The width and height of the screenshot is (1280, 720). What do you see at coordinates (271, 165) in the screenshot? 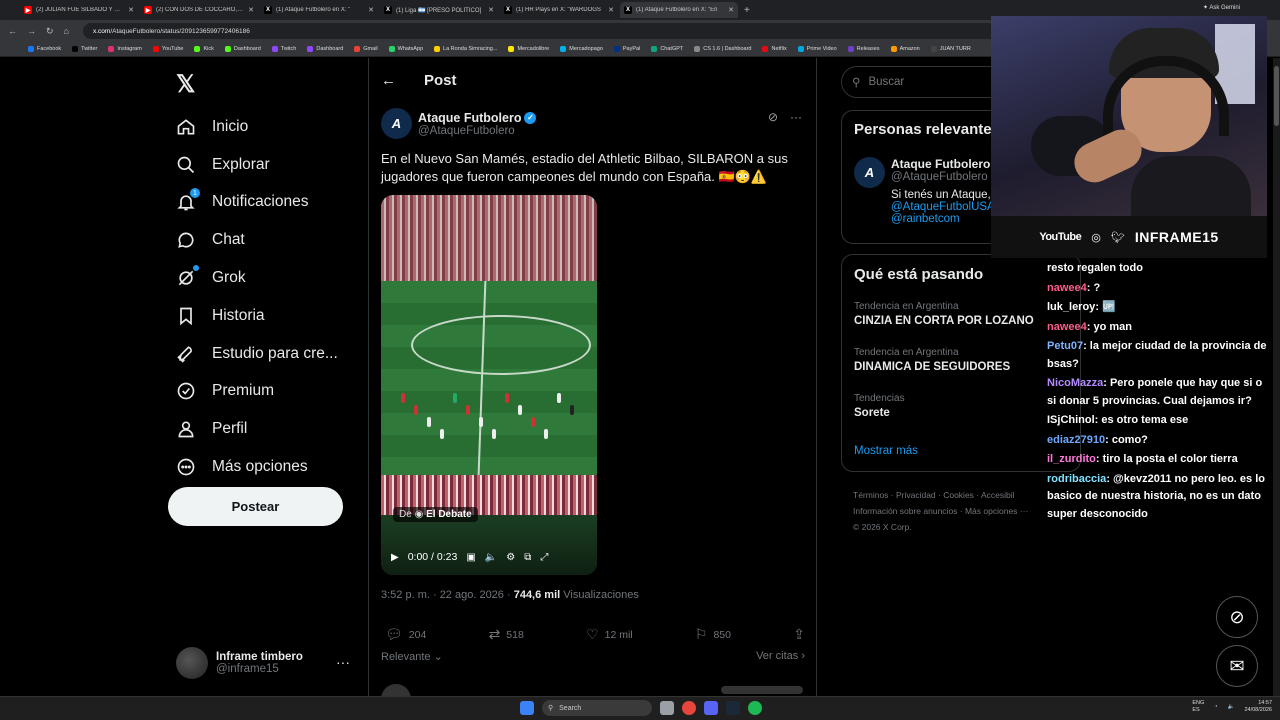
I see `nav-item-explorar: Explorar` at bounding box center [271, 165].